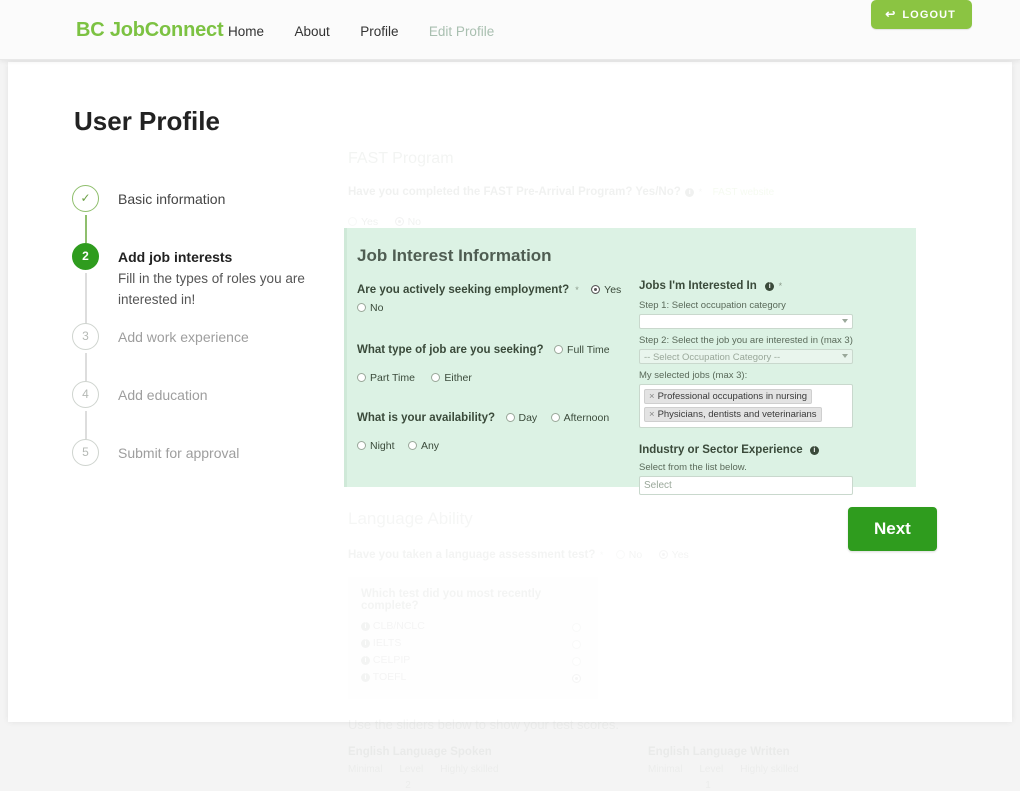 Image resolution: width=1020 pixels, height=791 pixels. Describe the element at coordinates (628, 555) in the screenshot. I see `language-radio-no: No` at that location.